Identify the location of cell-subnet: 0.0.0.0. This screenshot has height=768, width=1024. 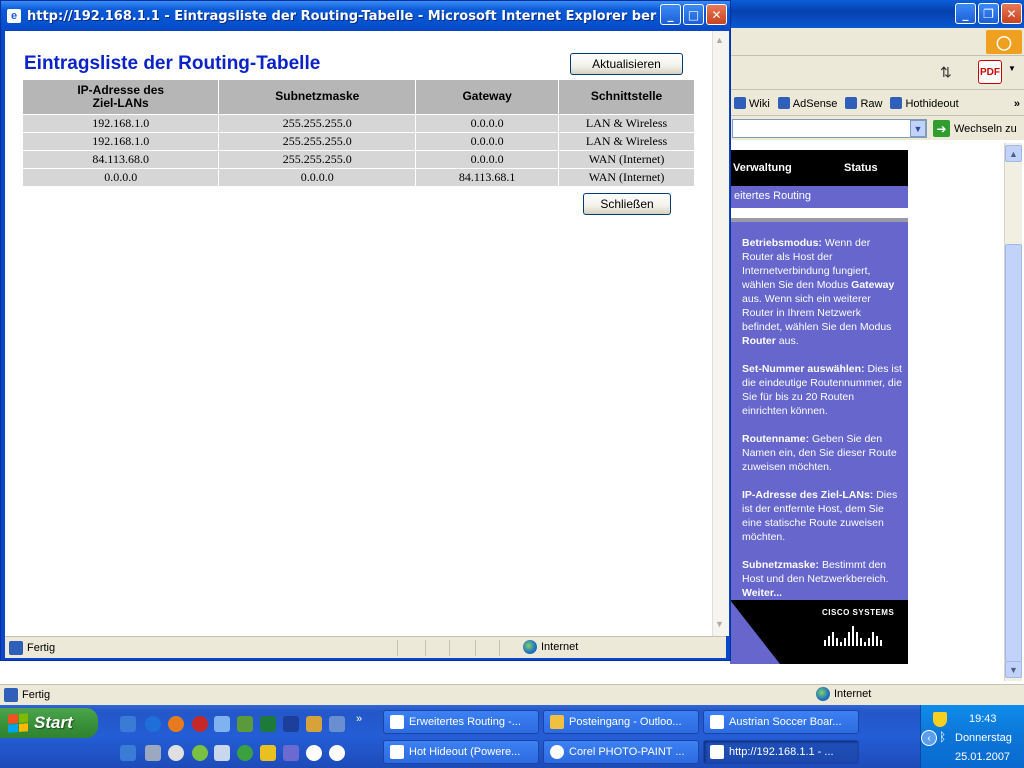
(317, 177).